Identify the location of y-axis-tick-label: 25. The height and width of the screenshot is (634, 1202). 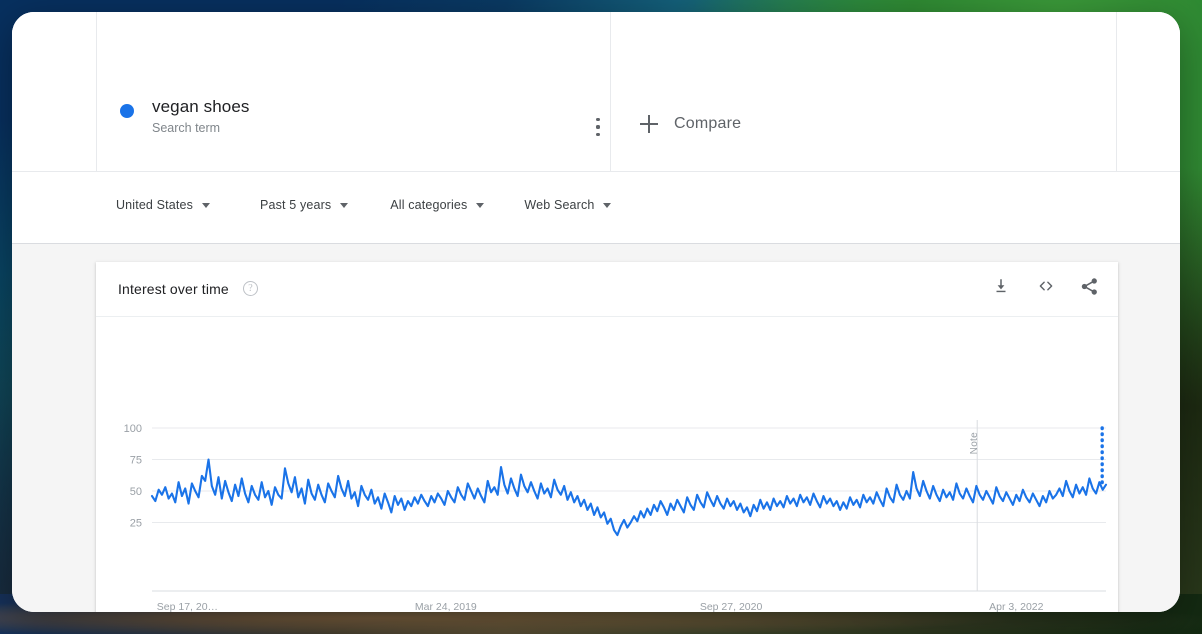
(136, 524).